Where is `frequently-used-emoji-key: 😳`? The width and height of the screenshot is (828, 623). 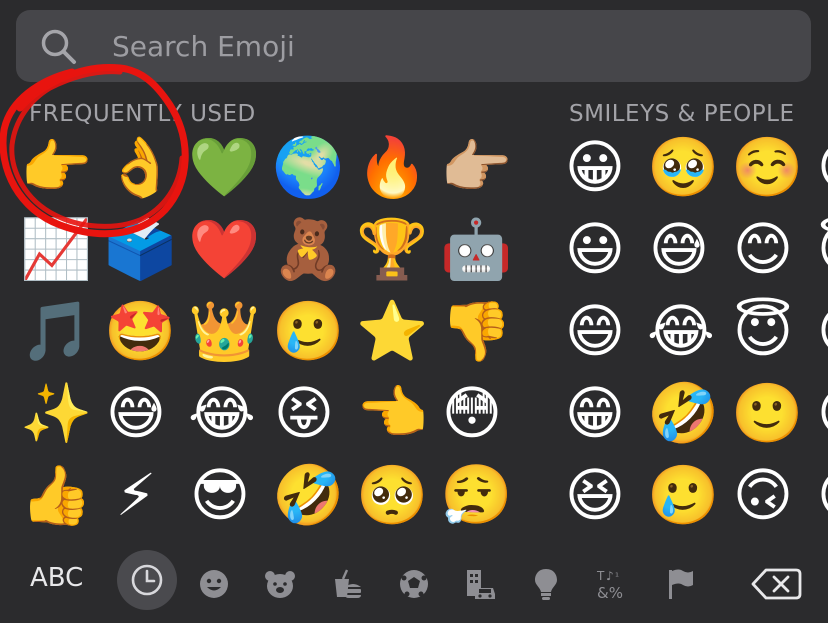 frequently-used-emoji-key: 😳 is located at coordinates (472, 416).